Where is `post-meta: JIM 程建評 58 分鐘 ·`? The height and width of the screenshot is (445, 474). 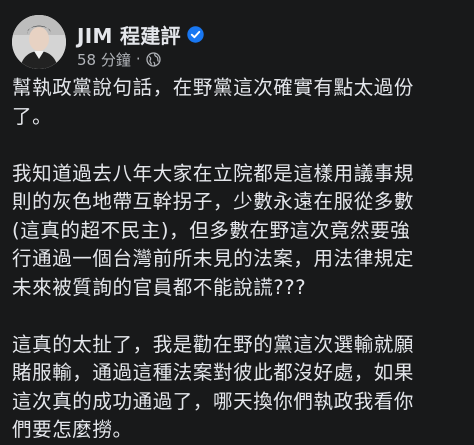 post-meta: JIM 程建評 58 分鐘 · is located at coordinates (140, 45).